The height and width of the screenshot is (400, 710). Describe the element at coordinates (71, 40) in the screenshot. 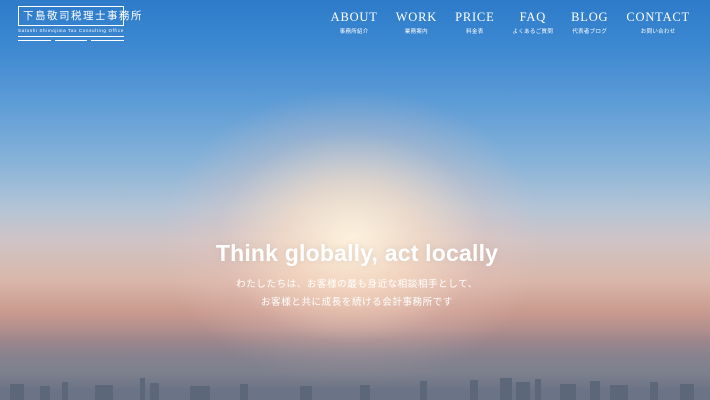

I see `logo-rule-segmented` at that location.